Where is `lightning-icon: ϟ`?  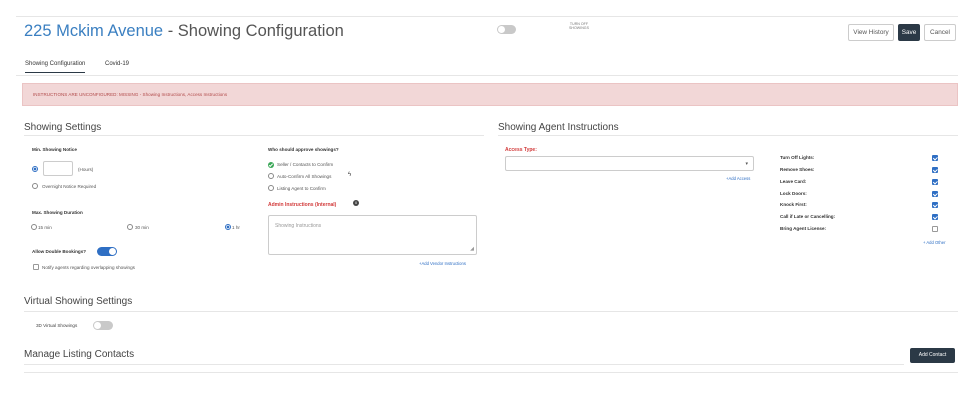 lightning-icon: ϟ is located at coordinates (350, 175).